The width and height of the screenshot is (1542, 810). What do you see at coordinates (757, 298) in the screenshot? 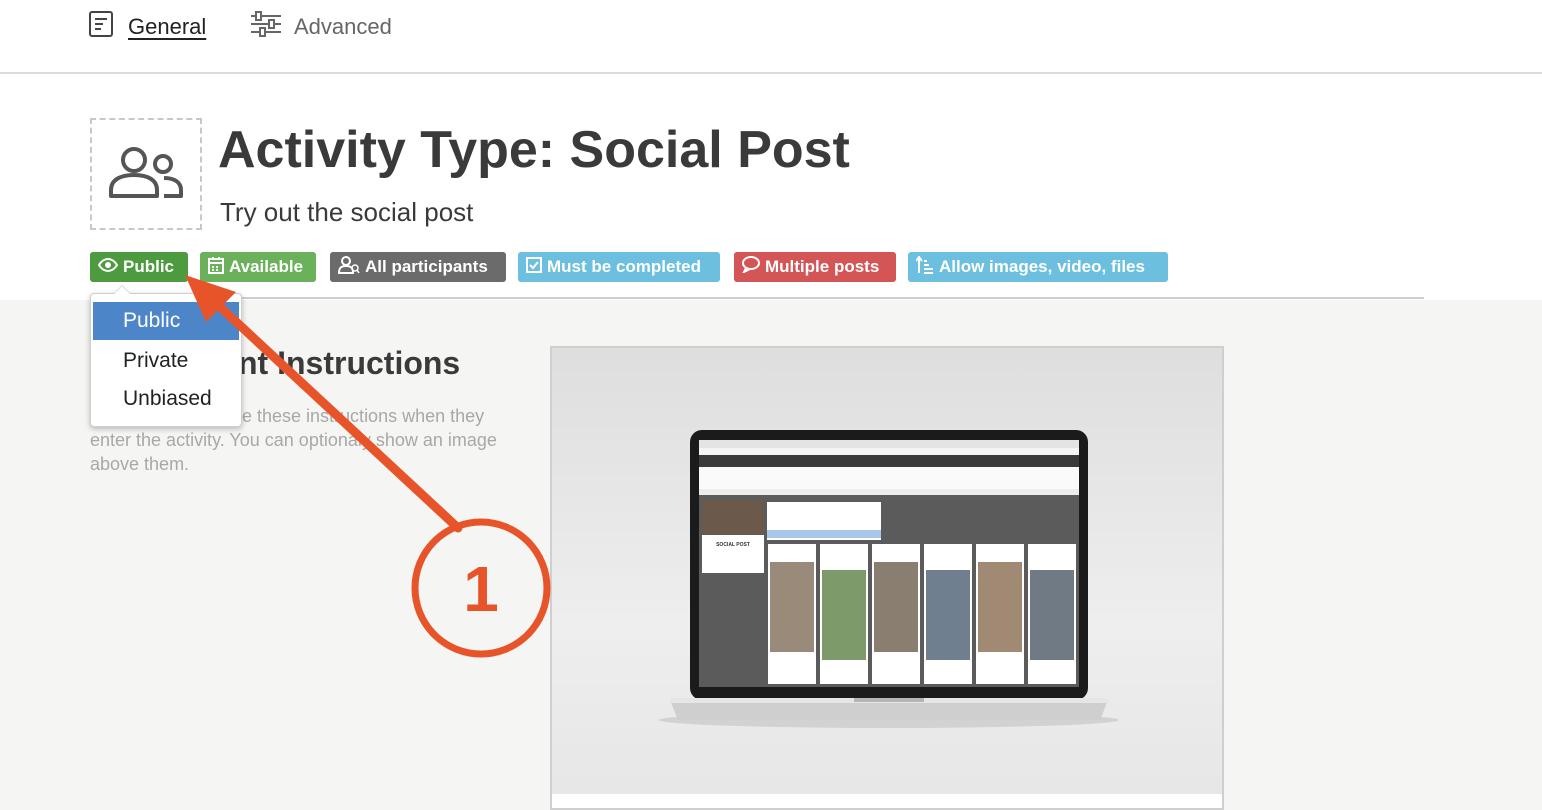
I see `header-divider` at bounding box center [757, 298].